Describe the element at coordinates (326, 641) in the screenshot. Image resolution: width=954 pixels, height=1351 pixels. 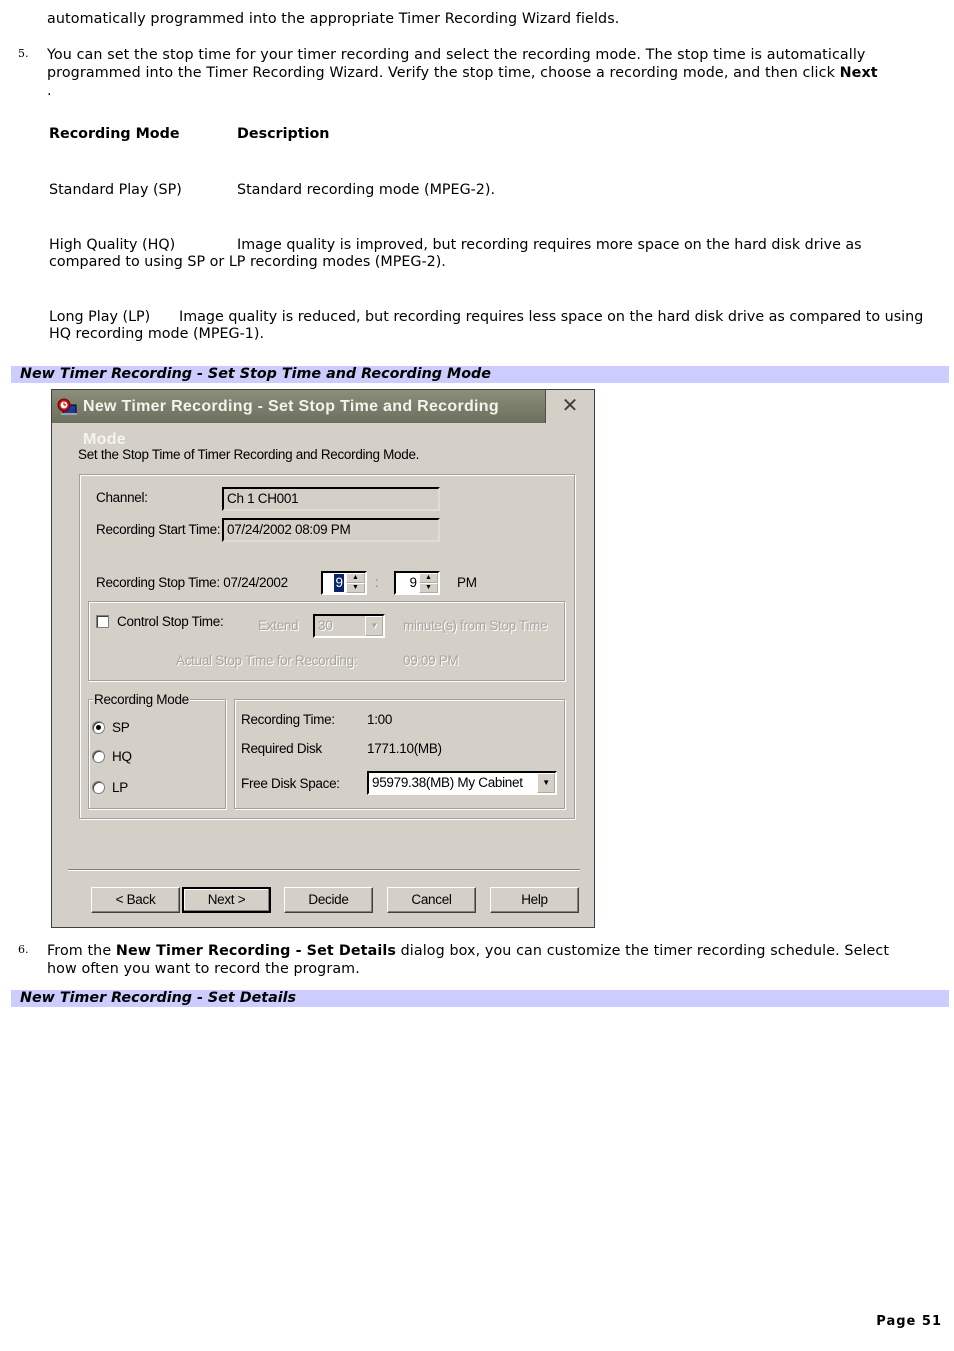
I see `control-stop-group` at that location.